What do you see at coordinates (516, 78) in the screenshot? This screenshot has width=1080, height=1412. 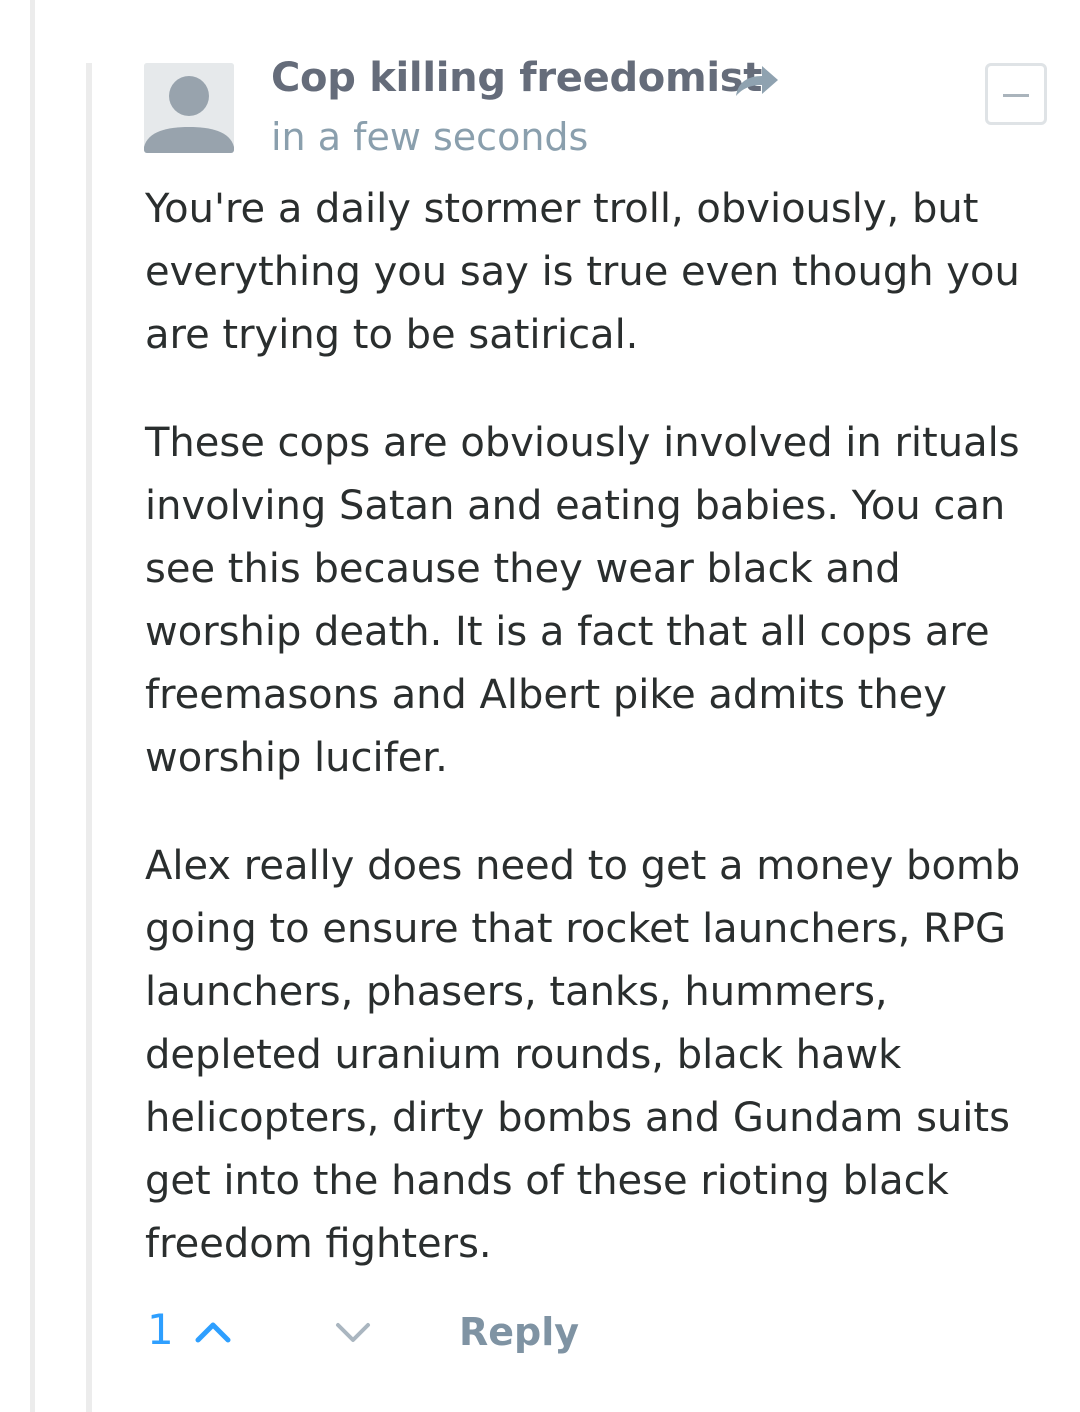 I see `comment-author: Cop killing freedomist` at bounding box center [516, 78].